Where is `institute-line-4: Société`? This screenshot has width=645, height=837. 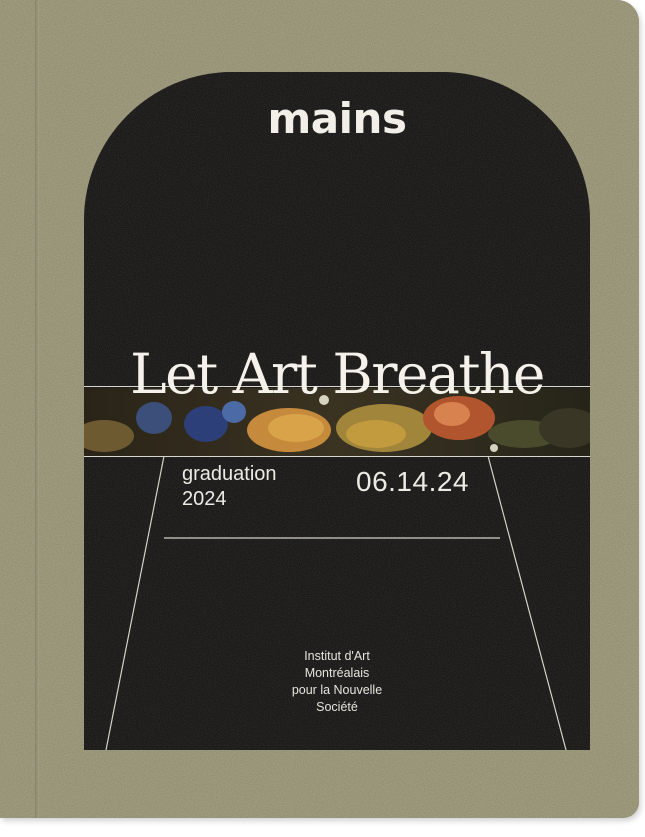
institute-line-4: Société is located at coordinates (337, 707).